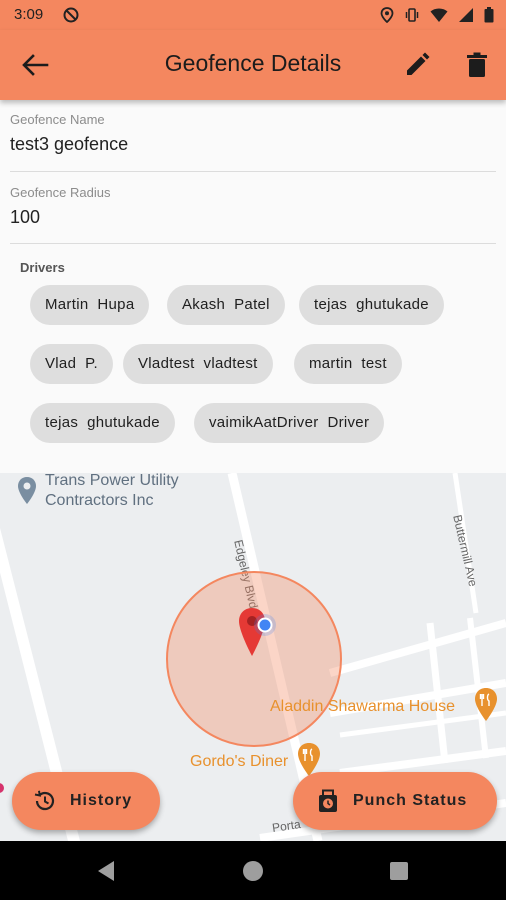 This screenshot has width=506, height=900. I want to click on driver-chip: Akash Patel, so click(226, 305).